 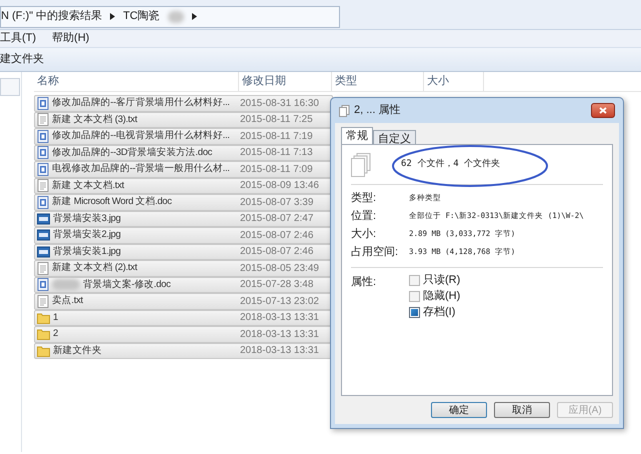 I want to click on file-row: 背景墙安装2.jpg 2015-08-07 2:46, so click(x=183, y=235).